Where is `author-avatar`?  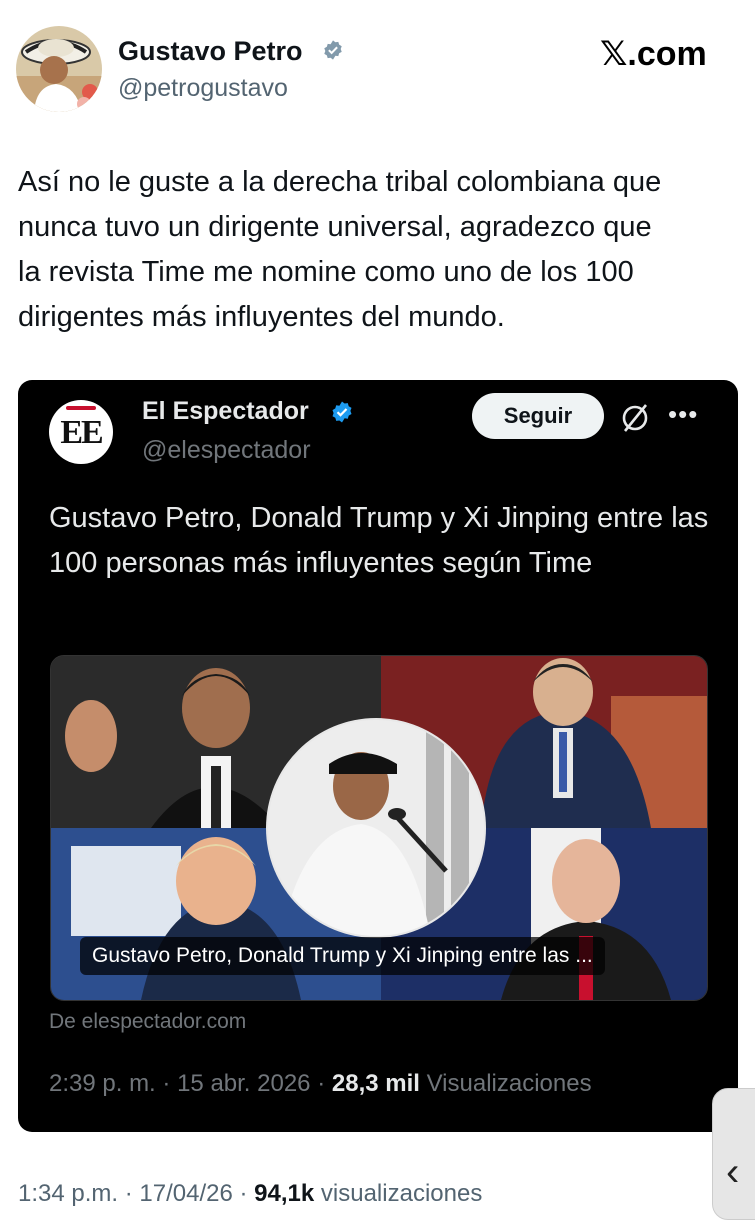
author-avatar is located at coordinates (59, 69).